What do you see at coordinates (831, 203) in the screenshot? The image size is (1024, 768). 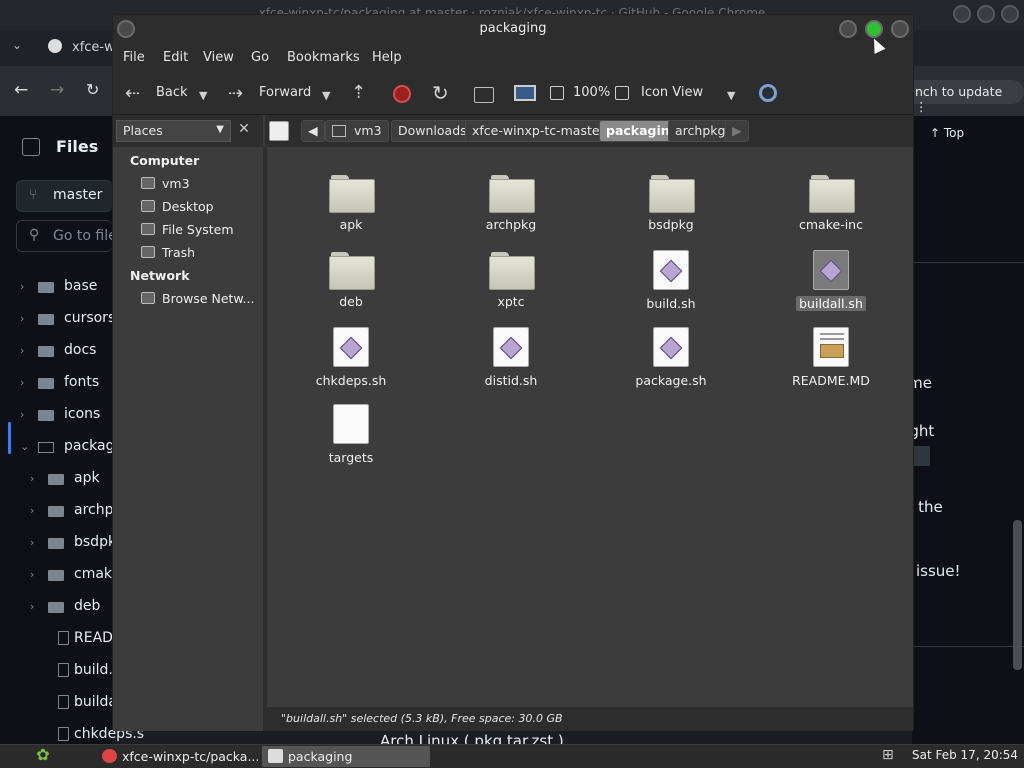 I see `folder-item: cmake-inc` at bounding box center [831, 203].